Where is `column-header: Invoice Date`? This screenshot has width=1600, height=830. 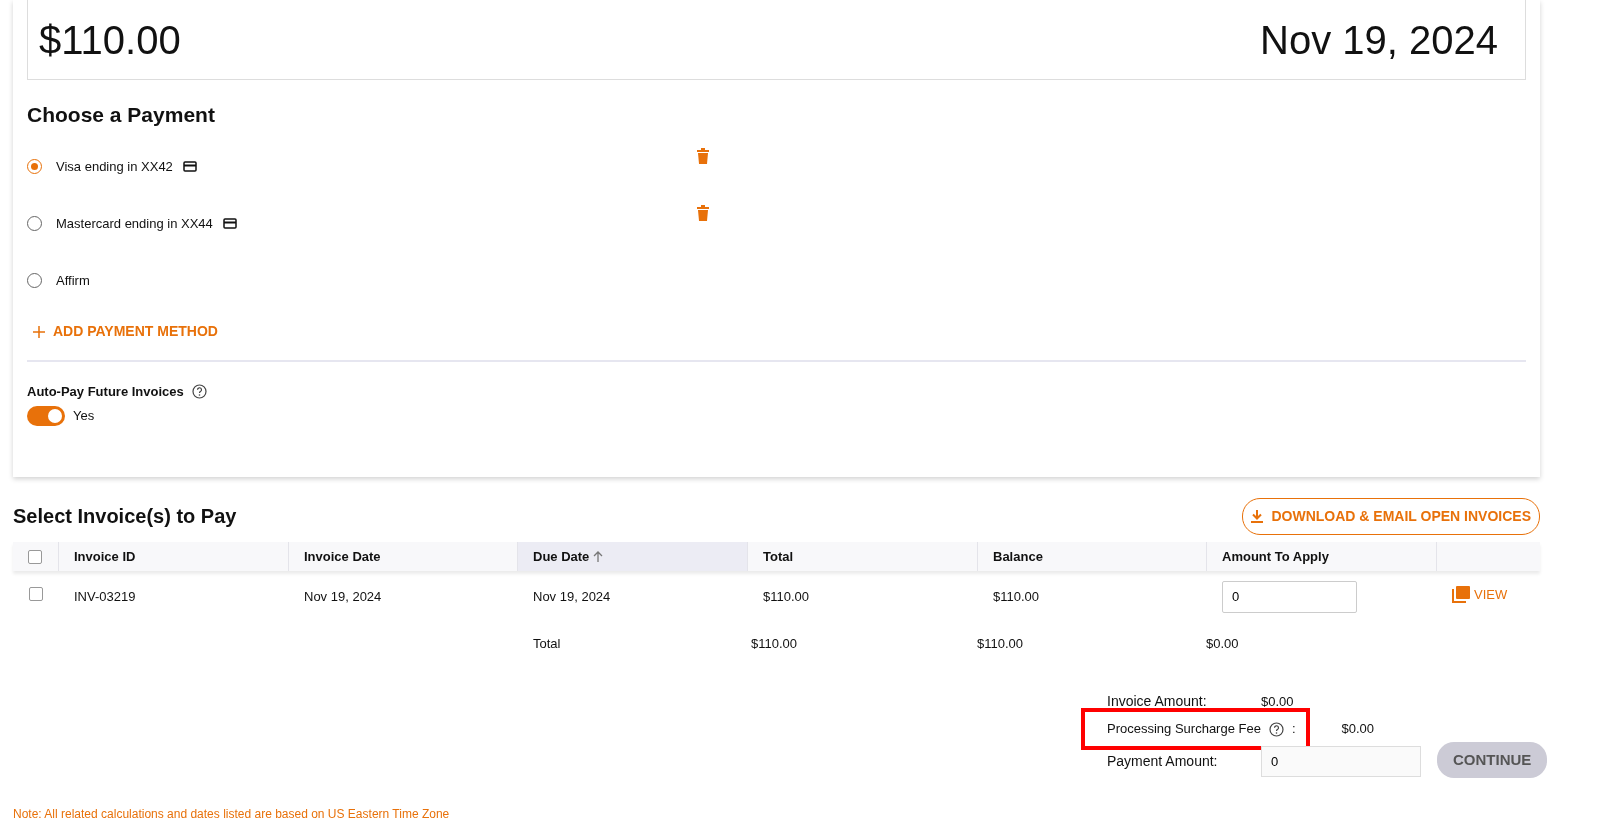
column-header: Invoice Date is located at coordinates (342, 556).